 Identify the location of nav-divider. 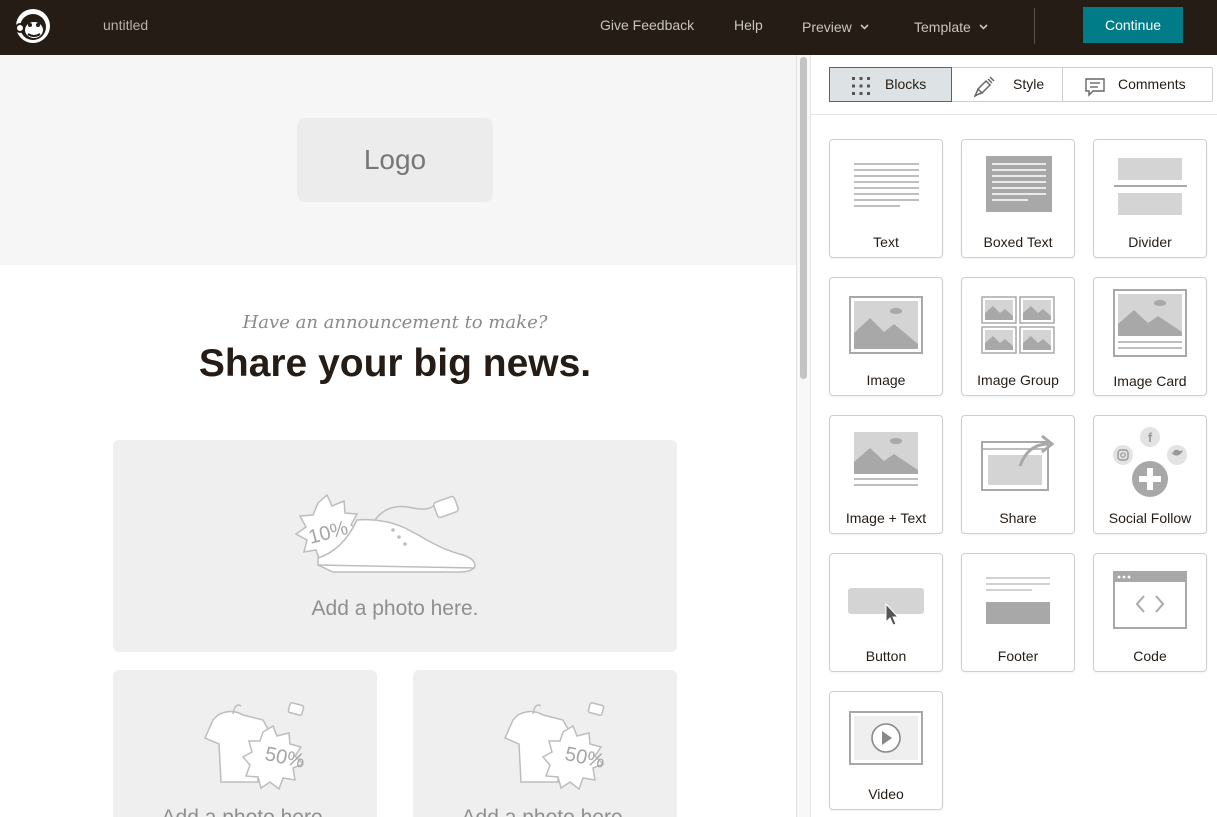
(1034, 26).